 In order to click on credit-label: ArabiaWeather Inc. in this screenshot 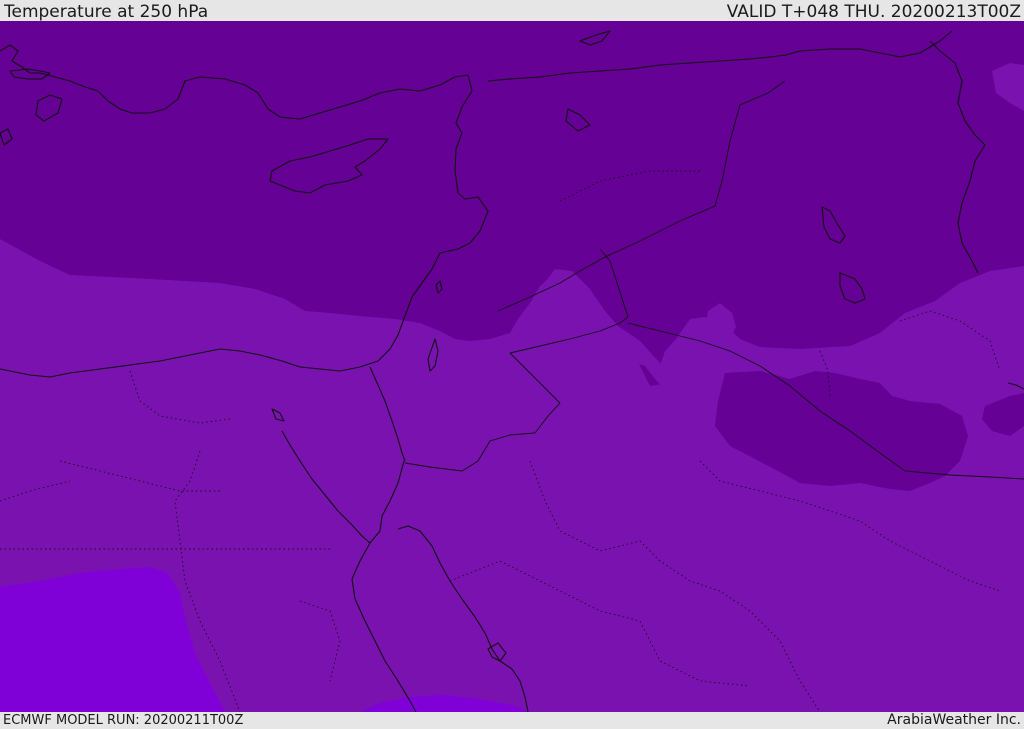, I will do `click(954, 720)`.